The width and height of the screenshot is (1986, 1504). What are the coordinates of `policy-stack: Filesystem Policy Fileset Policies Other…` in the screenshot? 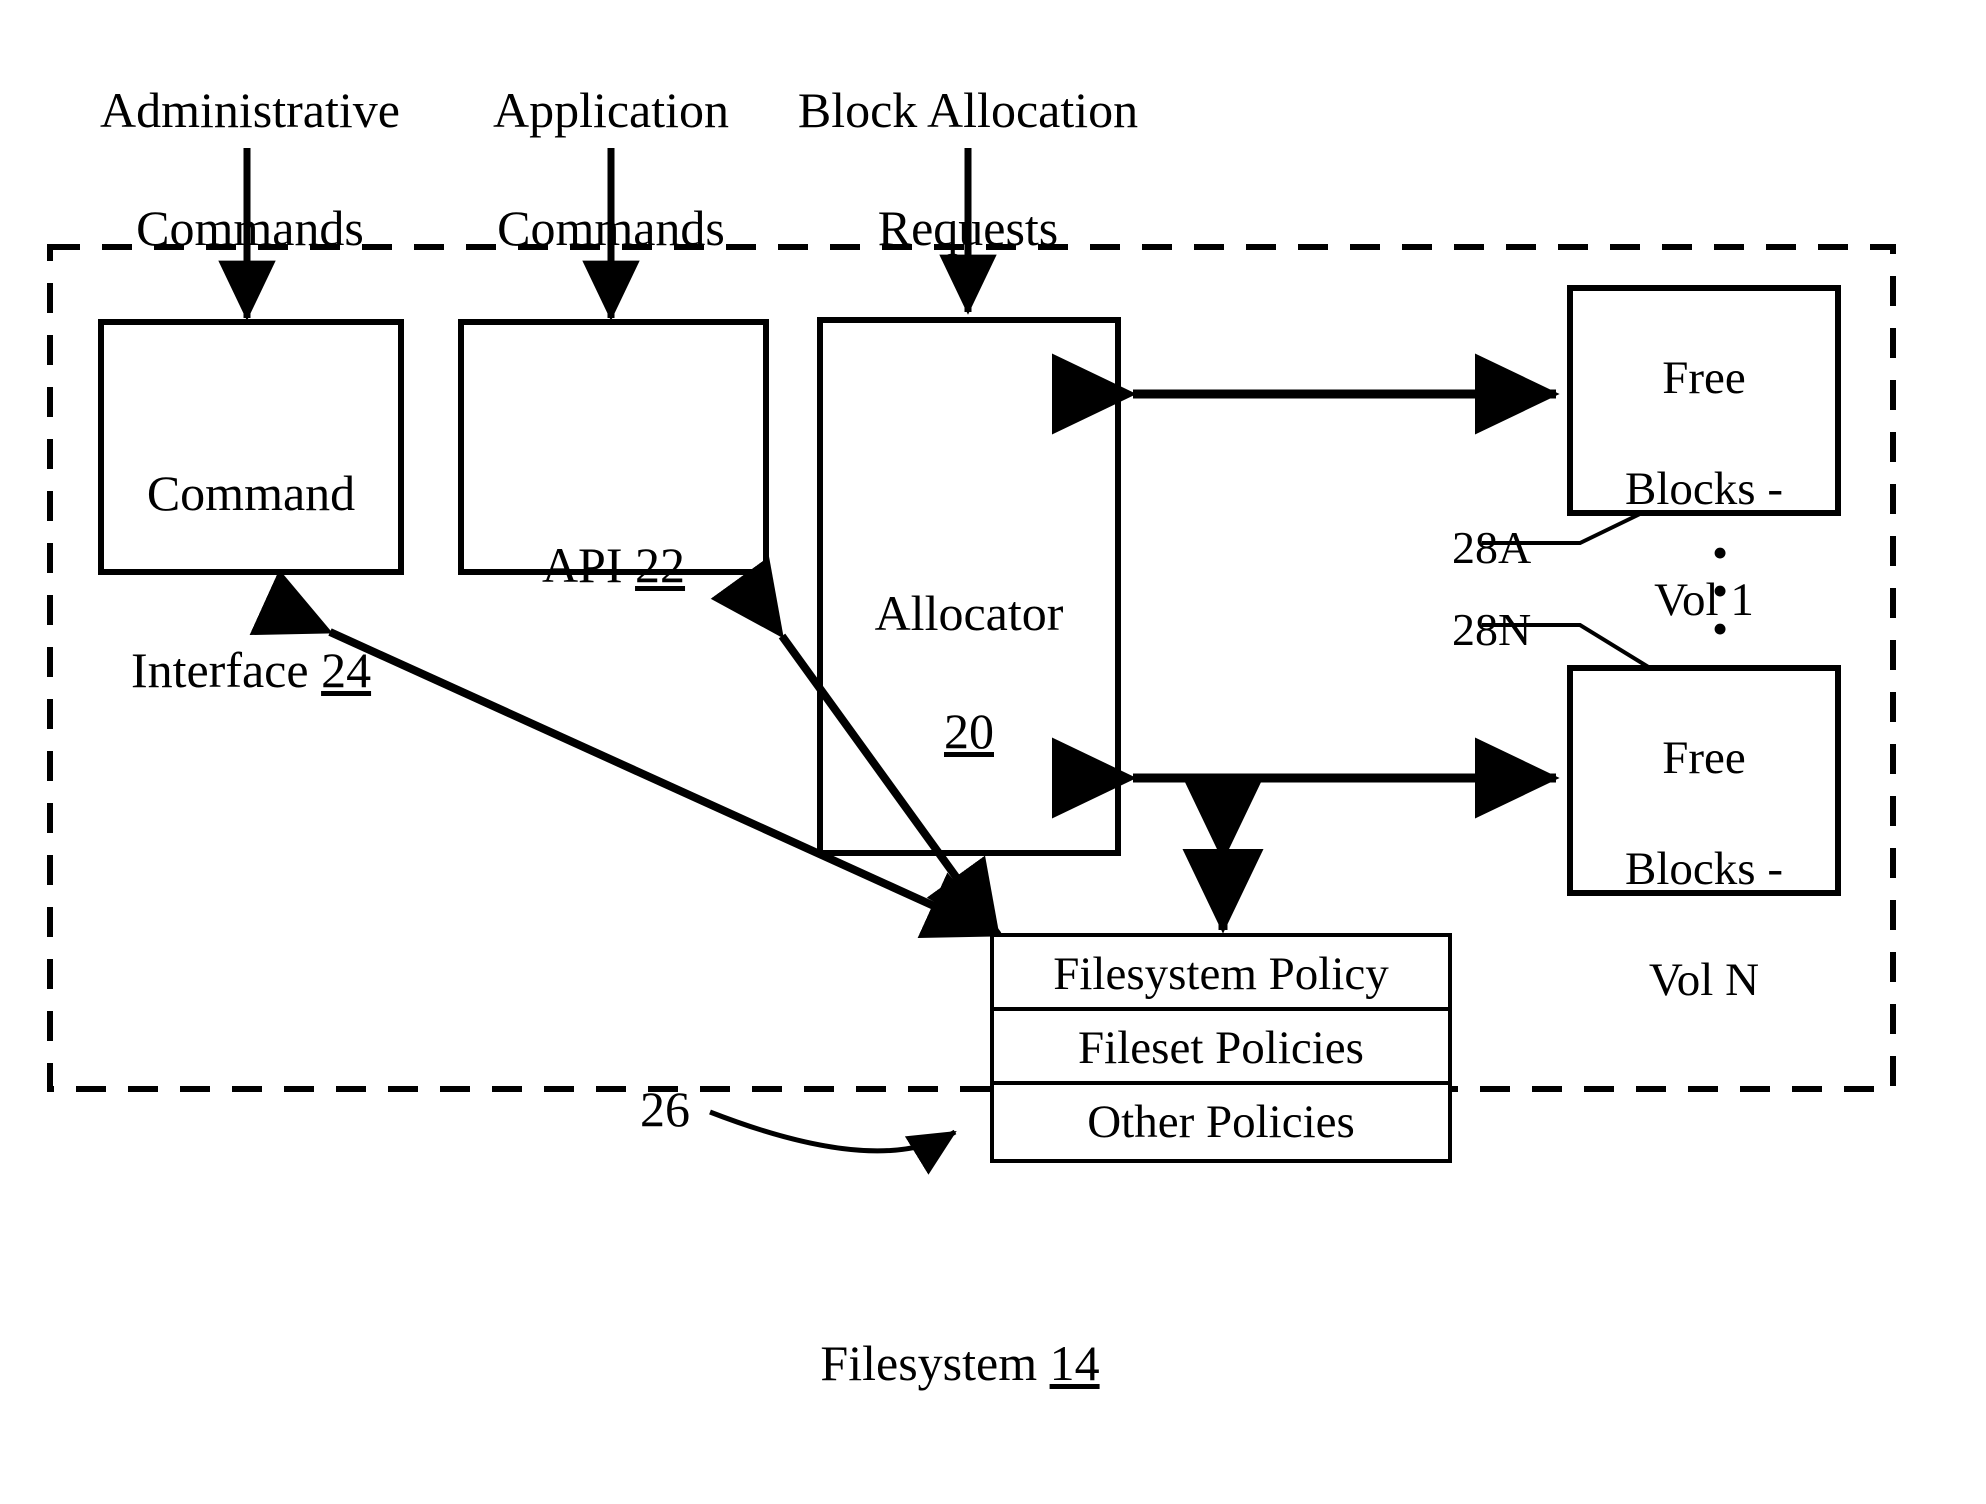 It's located at (1221, 1048).